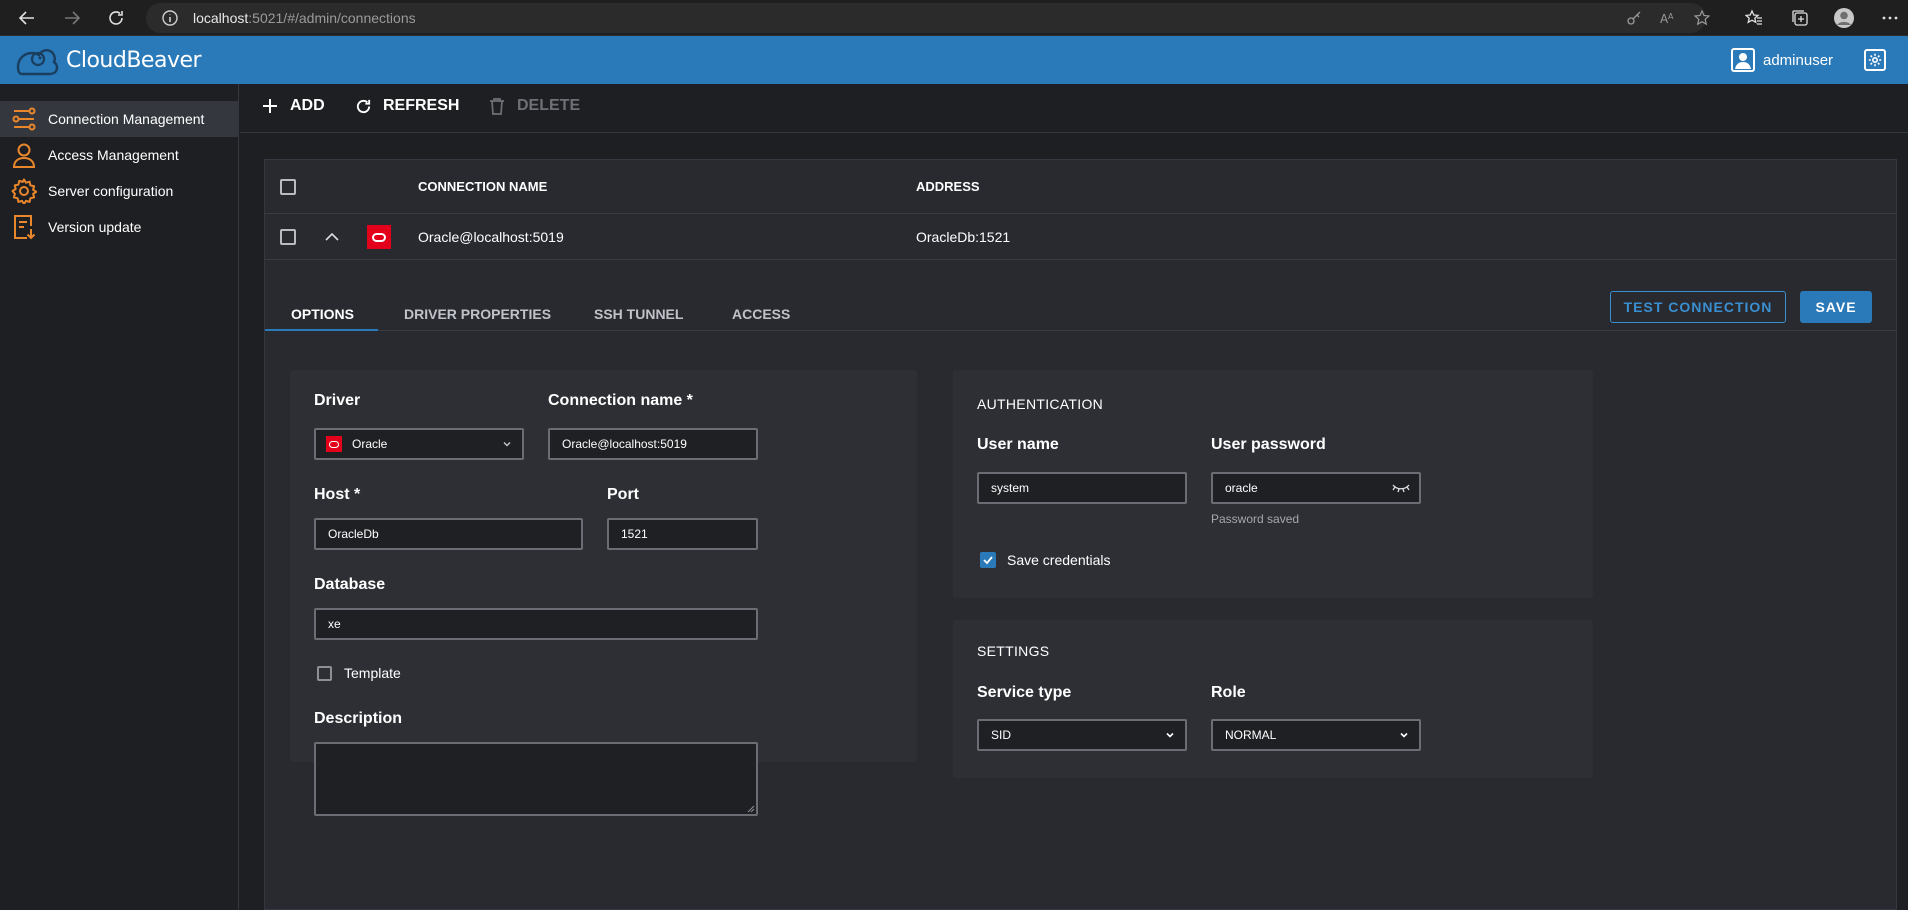  What do you see at coordinates (270, 106) in the screenshot?
I see `plus-icon` at bounding box center [270, 106].